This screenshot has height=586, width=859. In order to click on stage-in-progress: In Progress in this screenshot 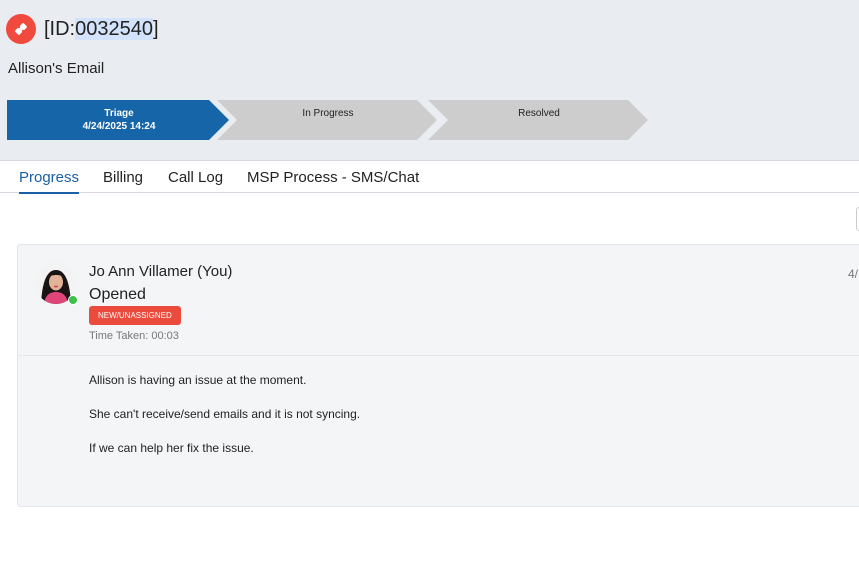, I will do `click(328, 120)`.